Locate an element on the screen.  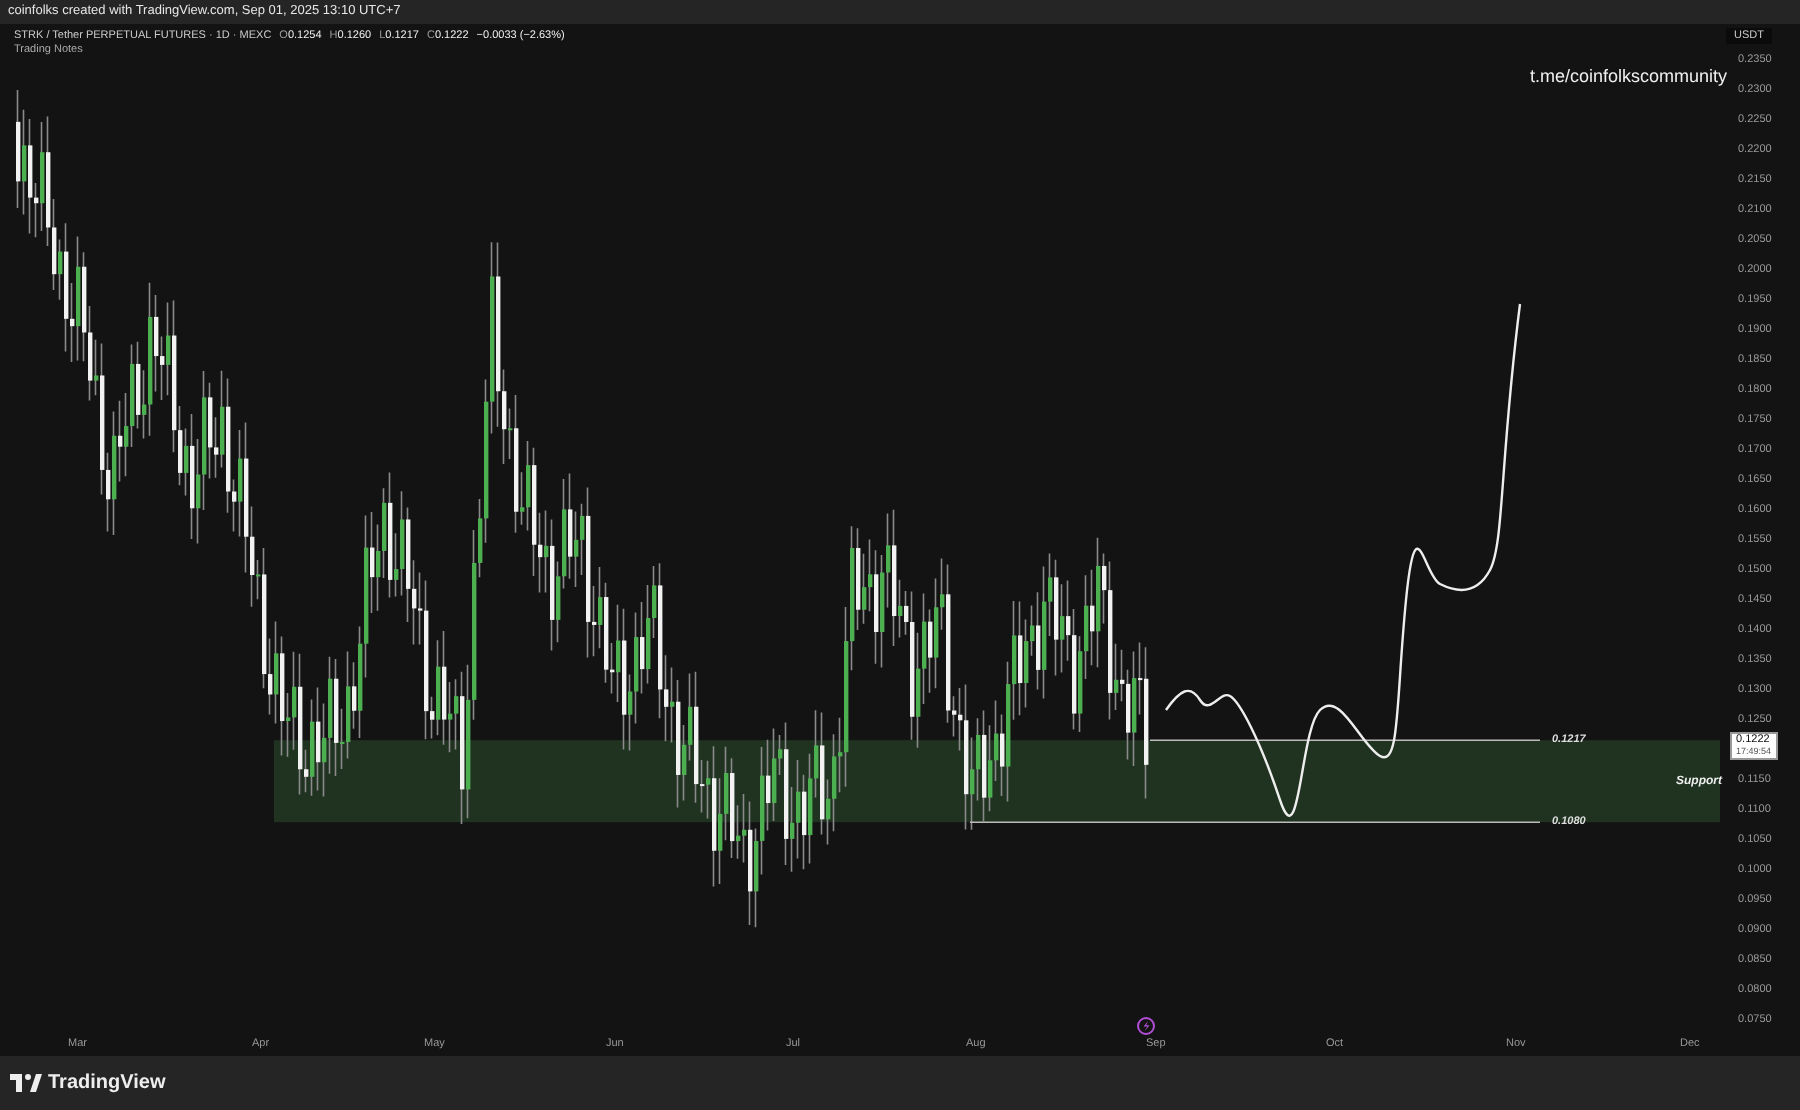
watermark-text: t.me/coinfolkscommunity is located at coordinates (1629, 76).